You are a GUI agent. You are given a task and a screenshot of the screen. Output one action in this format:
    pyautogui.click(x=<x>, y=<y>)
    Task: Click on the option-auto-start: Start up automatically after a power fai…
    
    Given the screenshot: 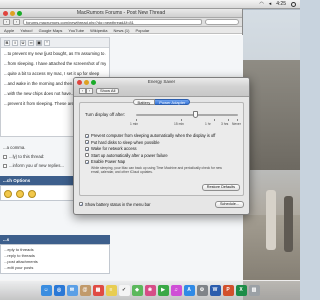 What is the action you would take?
    pyautogui.click(x=163, y=155)
    